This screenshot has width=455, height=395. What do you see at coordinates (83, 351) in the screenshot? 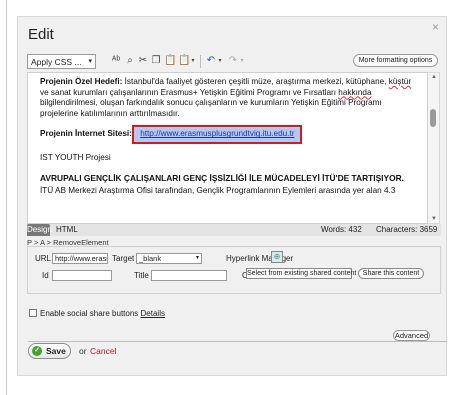
I see `or-text: or` at bounding box center [83, 351].